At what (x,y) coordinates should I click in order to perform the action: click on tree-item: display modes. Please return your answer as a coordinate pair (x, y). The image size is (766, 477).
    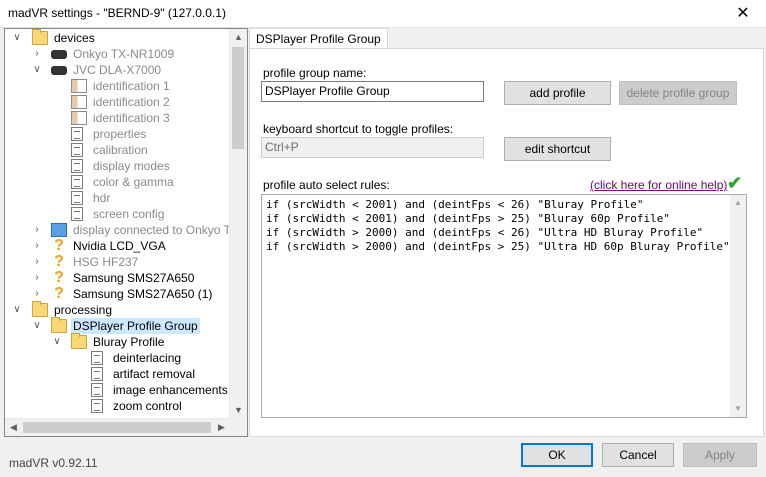
    Looking at the image, I should click on (117, 166).